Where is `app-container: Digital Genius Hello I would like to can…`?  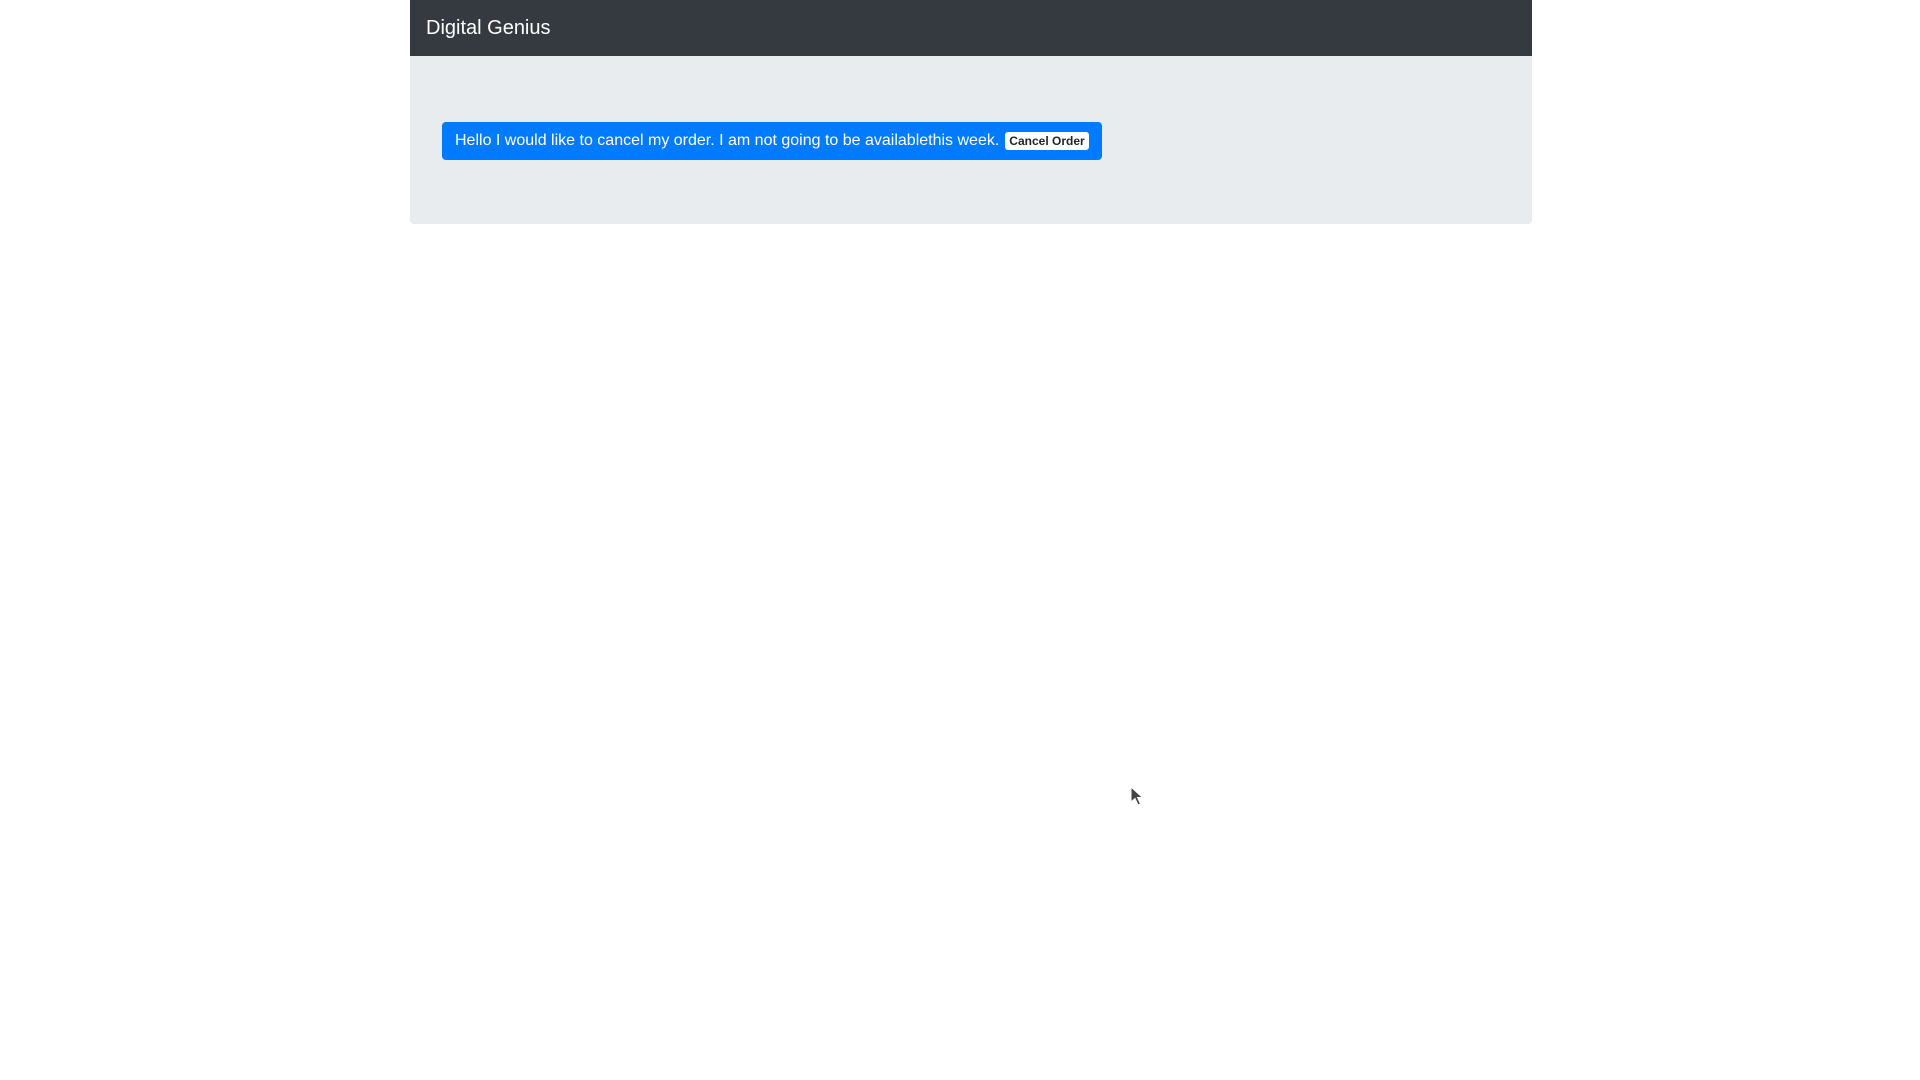
app-container: Digital Genius Hello I would like to can… is located at coordinates (971, 112).